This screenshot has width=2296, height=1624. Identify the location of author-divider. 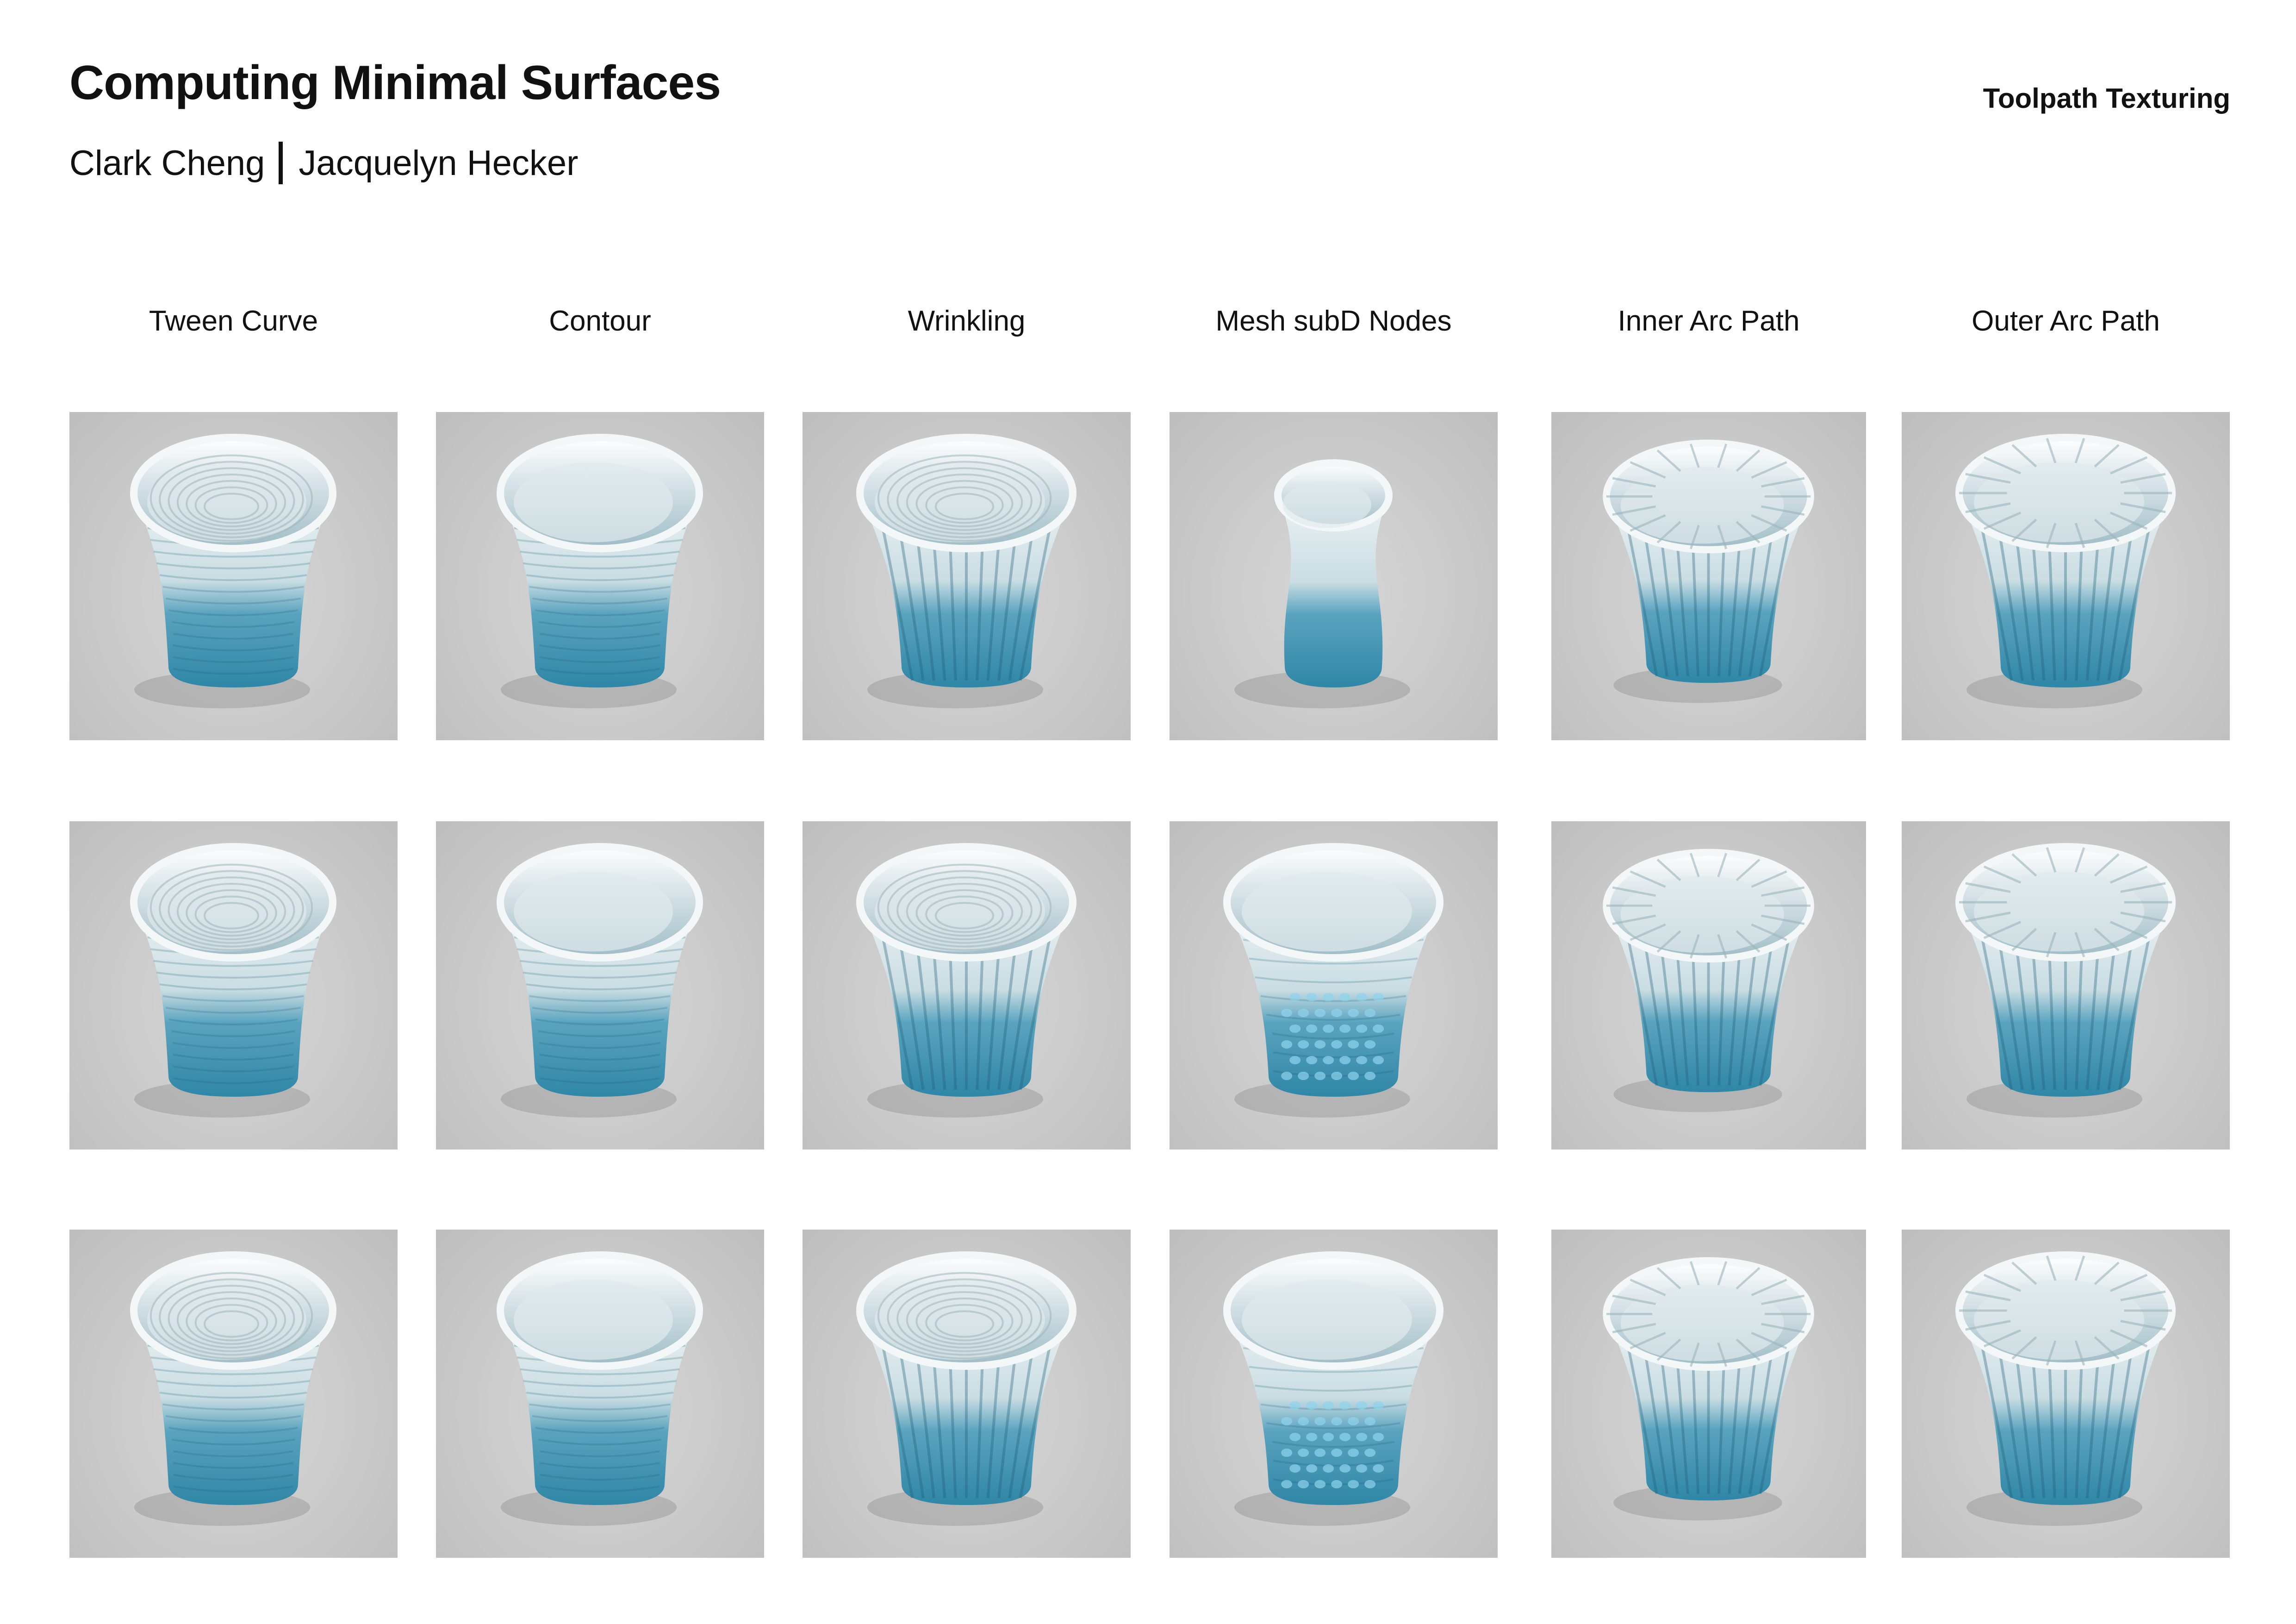
(281, 163).